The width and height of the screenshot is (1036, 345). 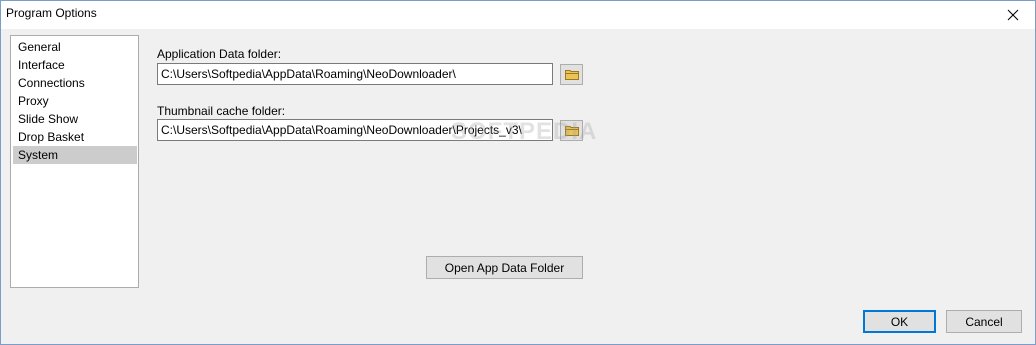 I want to click on folder-icon, so click(x=571, y=75).